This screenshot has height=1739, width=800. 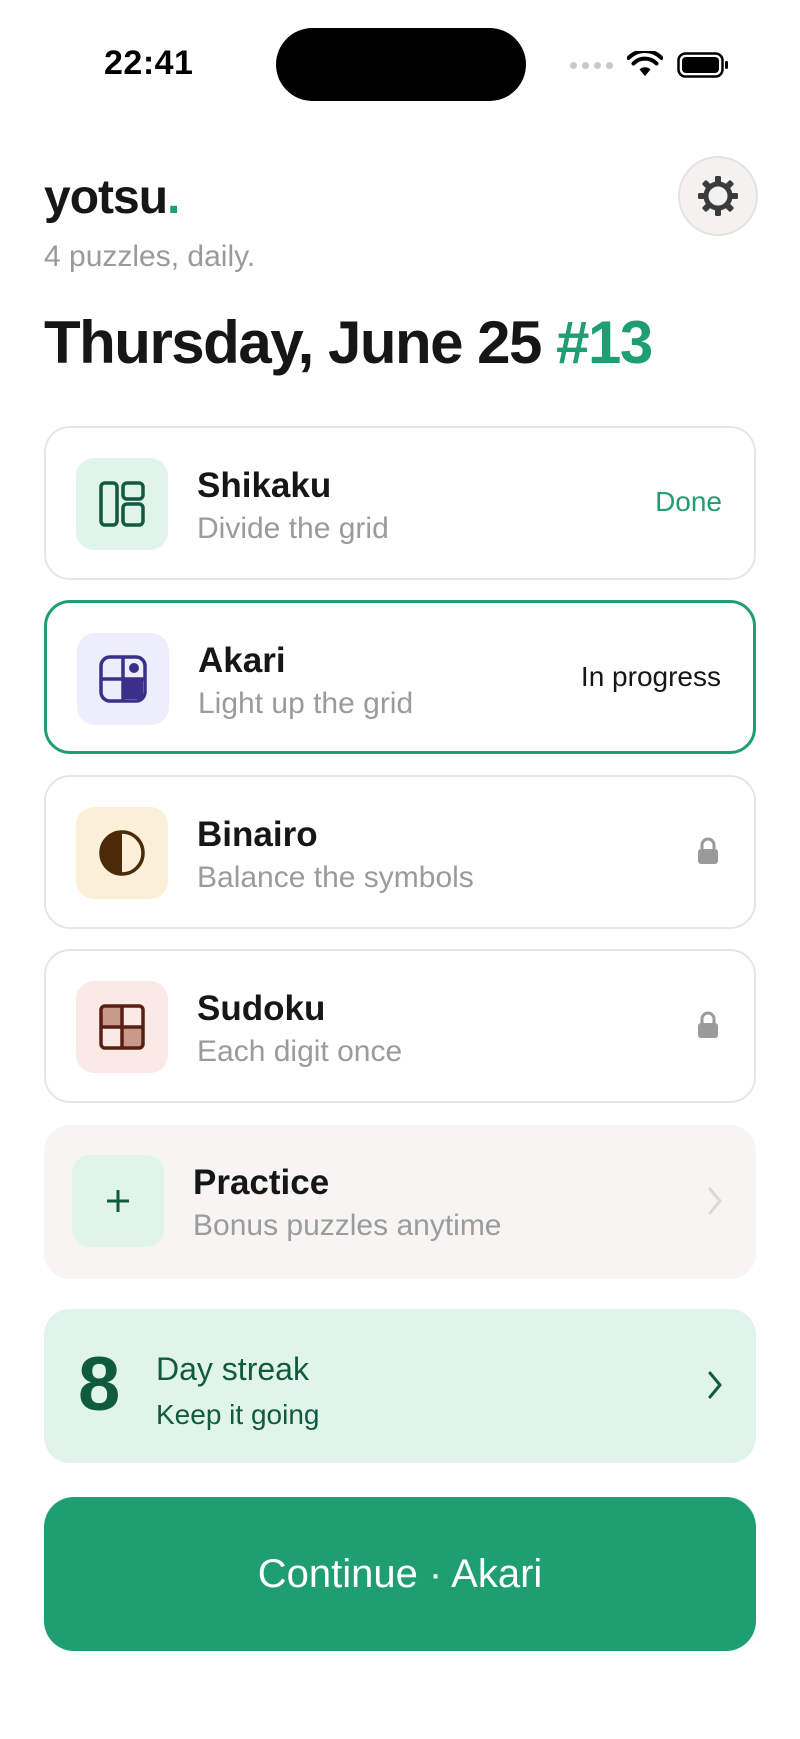 I want to click on puzzle-title: Akari, so click(x=242, y=660).